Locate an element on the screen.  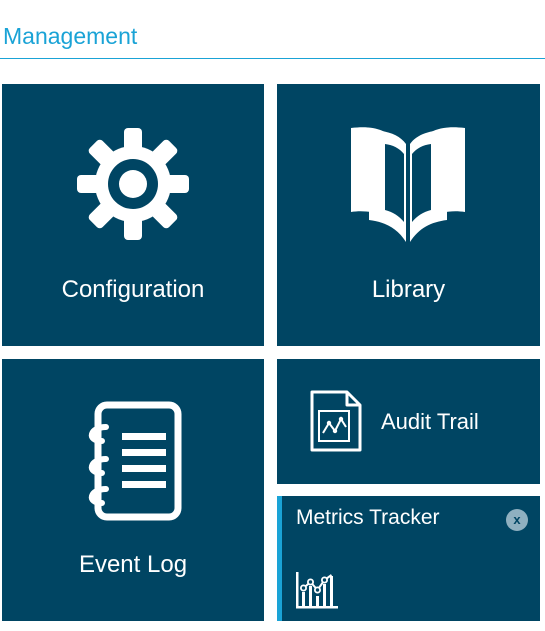
open-book-icon is located at coordinates (408, 184).